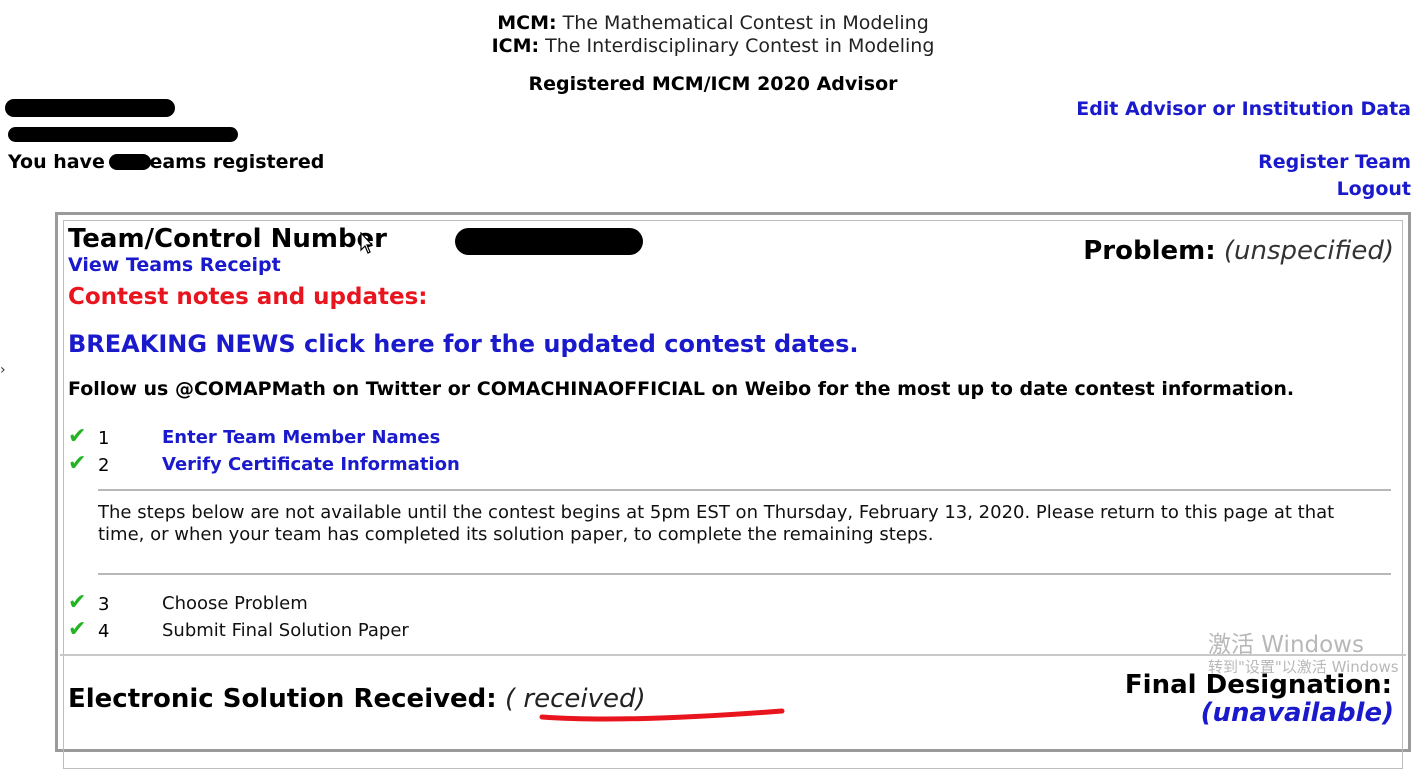  What do you see at coordinates (3, 370) in the screenshot?
I see `edge-marker-icon: ›` at bounding box center [3, 370].